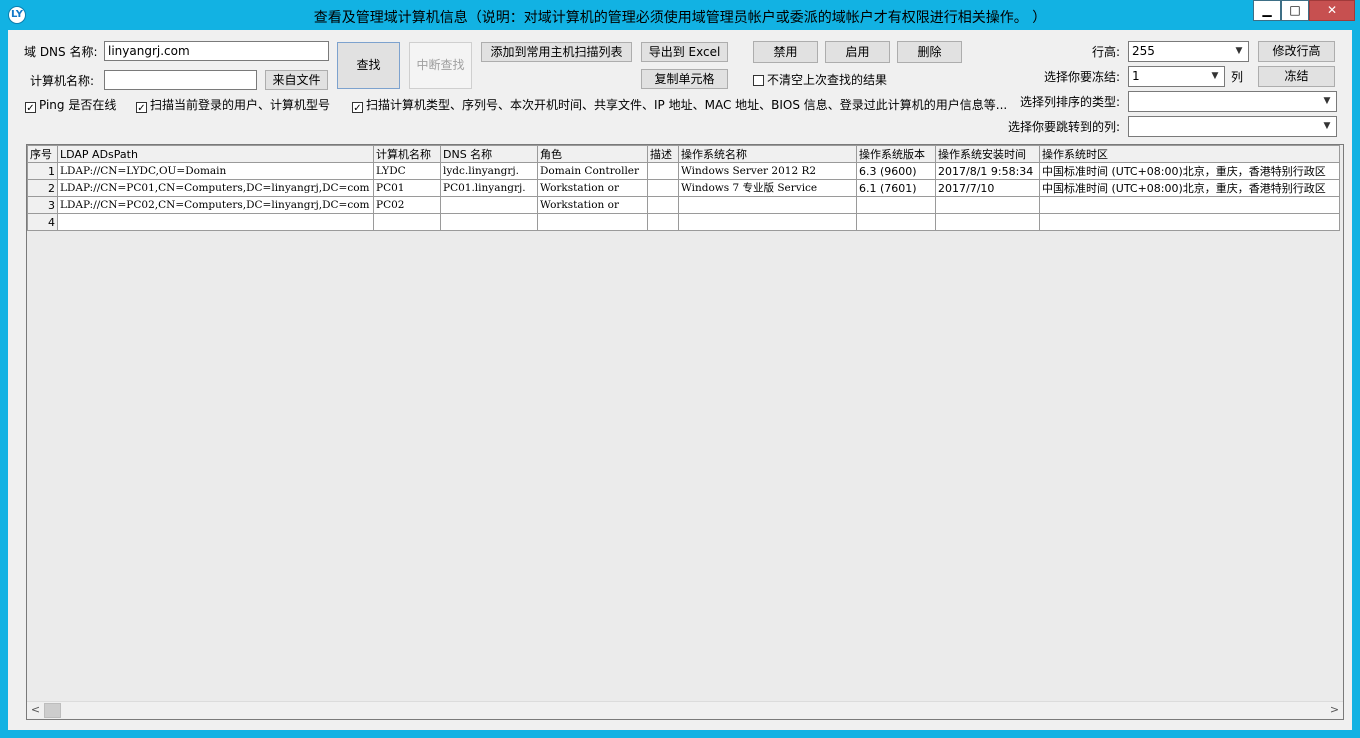 The image size is (1360, 738). I want to click on column-header: 操作系统名称, so click(767, 154).